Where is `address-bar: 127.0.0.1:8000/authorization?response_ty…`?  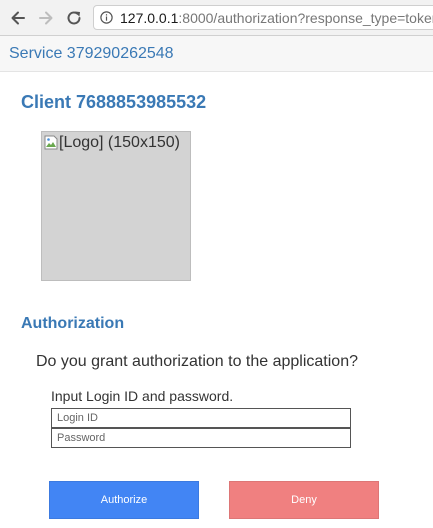
address-bar: 127.0.0.1:8000/authorization?response_ty… is located at coordinates (263, 17).